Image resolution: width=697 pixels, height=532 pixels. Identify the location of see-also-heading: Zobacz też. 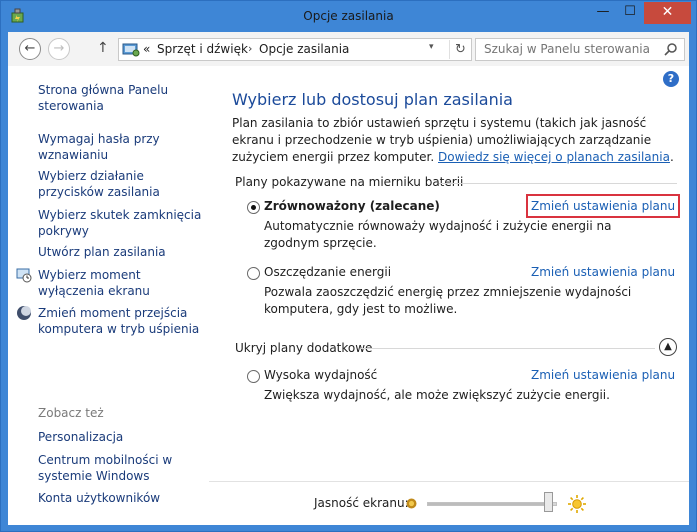
(71, 413).